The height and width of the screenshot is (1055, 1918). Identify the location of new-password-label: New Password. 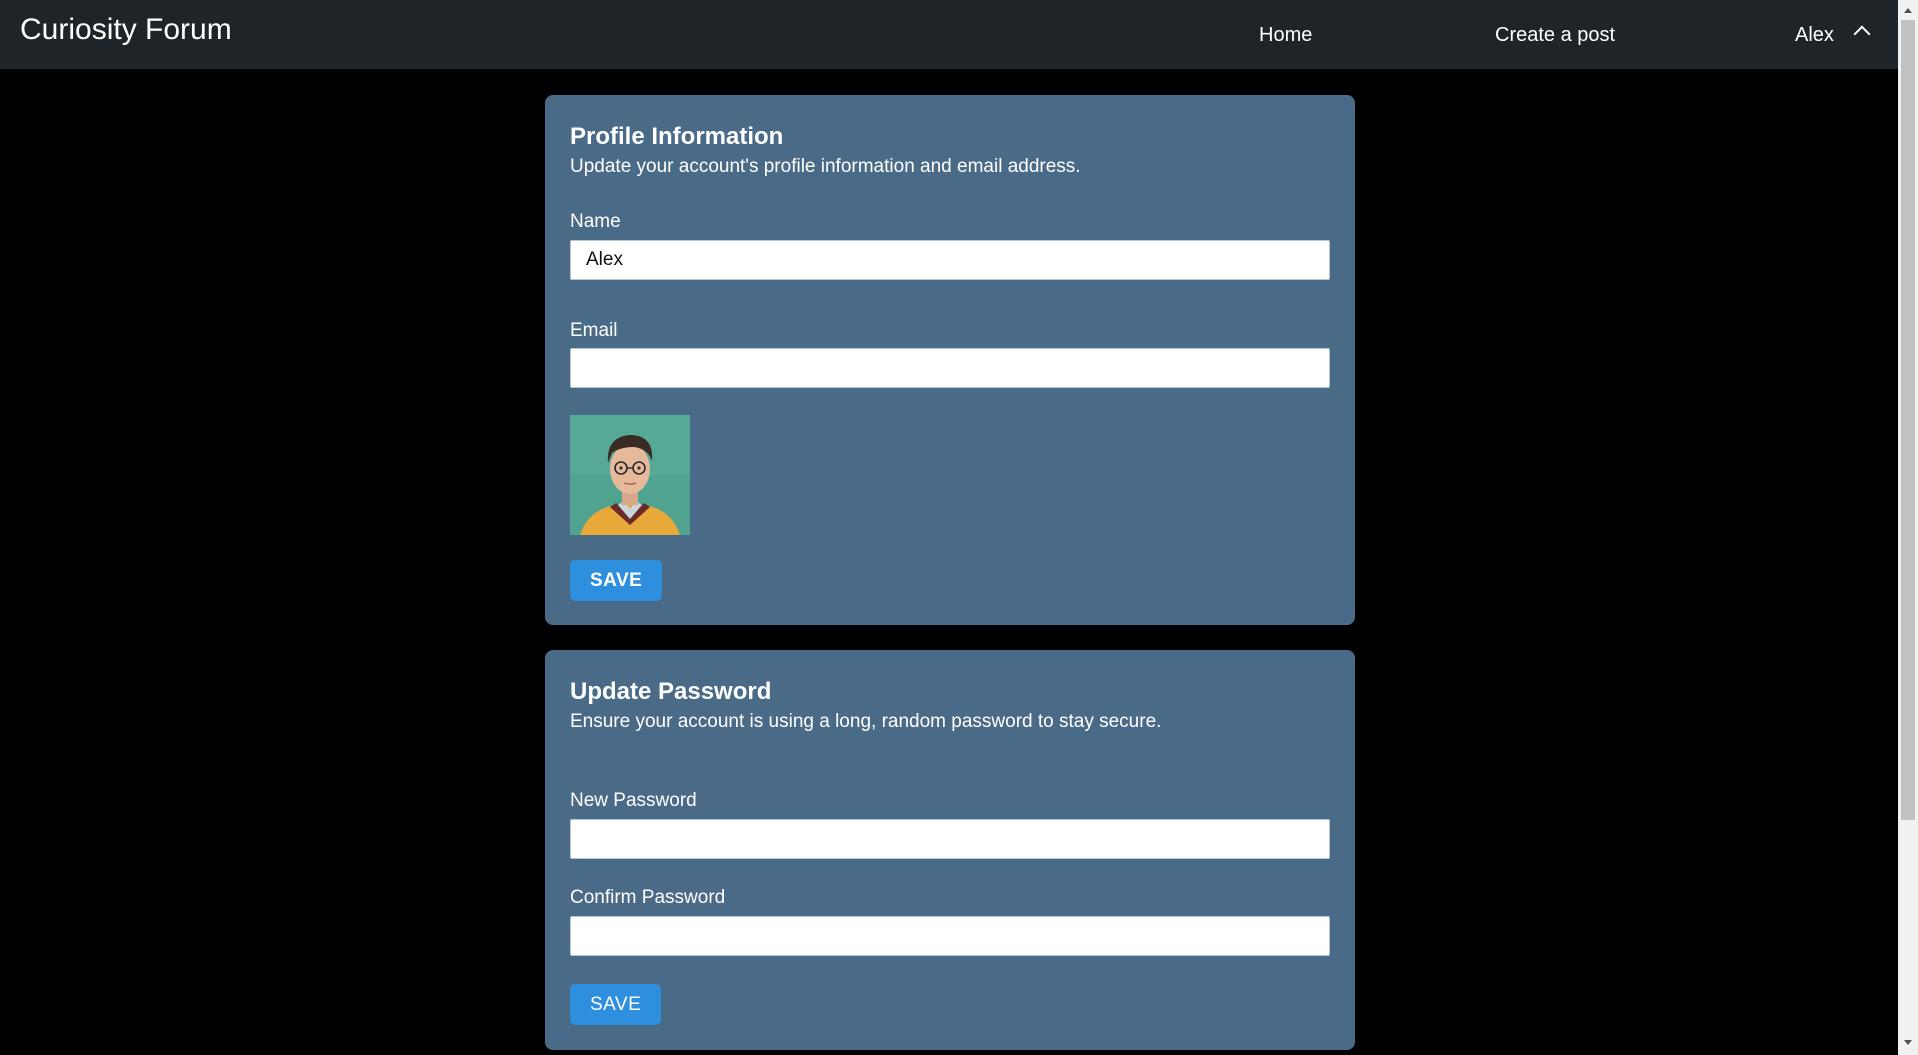
(633, 800).